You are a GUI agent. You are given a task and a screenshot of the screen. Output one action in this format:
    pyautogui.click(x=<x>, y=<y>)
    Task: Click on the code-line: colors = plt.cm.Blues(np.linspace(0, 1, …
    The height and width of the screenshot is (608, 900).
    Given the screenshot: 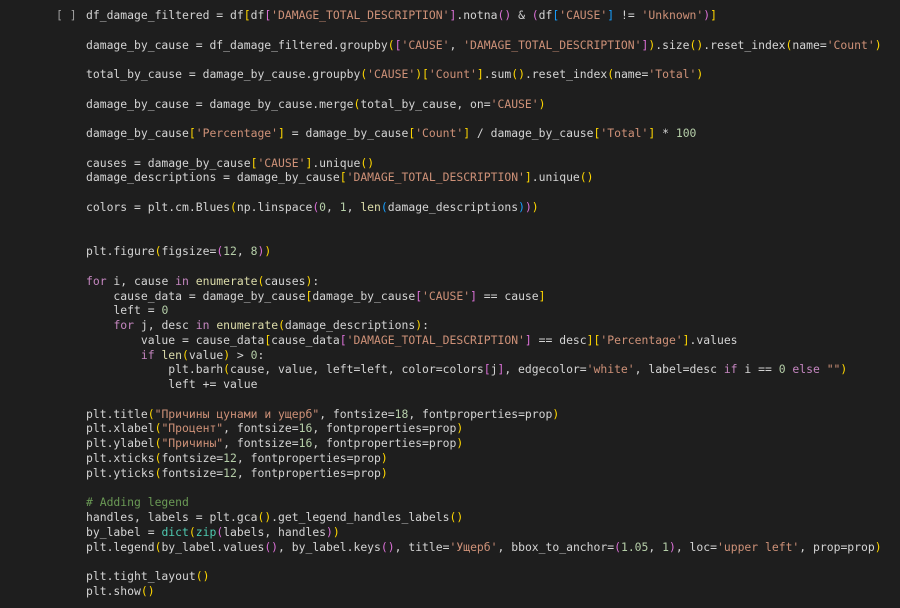 What is the action you would take?
    pyautogui.click(x=312, y=206)
    